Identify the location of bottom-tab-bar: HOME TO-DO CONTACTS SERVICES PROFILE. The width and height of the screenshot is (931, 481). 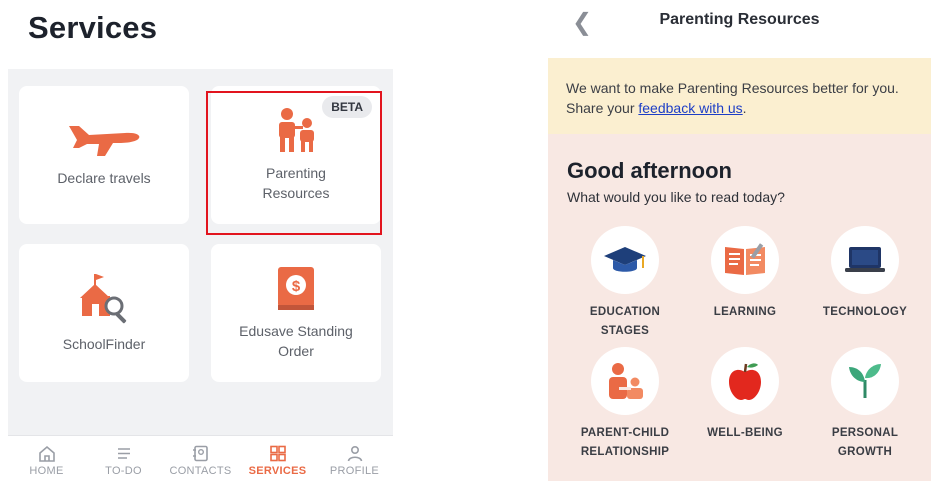
(200, 458).